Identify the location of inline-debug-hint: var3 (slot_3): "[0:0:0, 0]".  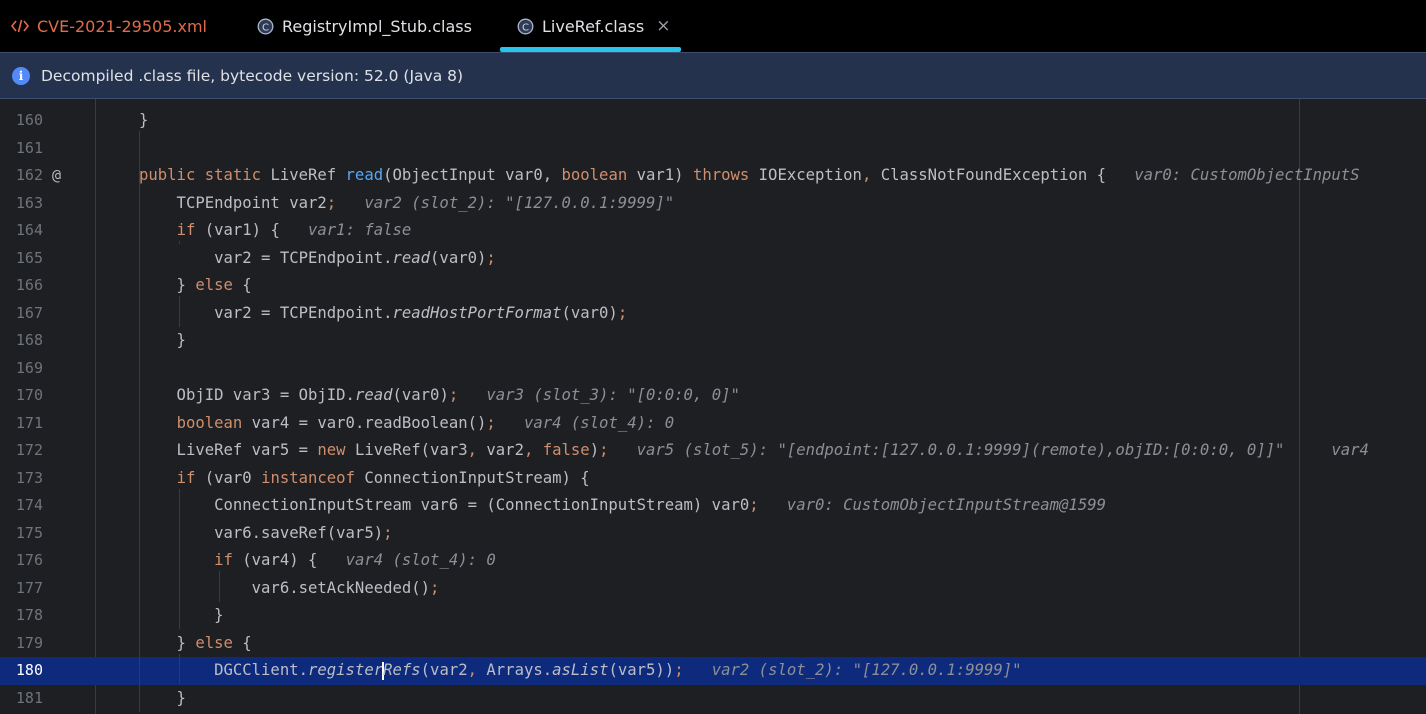
(599, 395).